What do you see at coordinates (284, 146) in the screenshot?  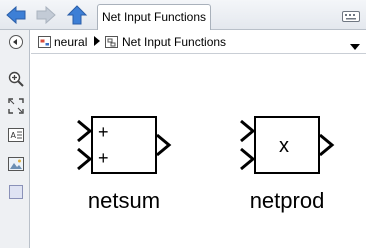 I see `product-operator: x` at bounding box center [284, 146].